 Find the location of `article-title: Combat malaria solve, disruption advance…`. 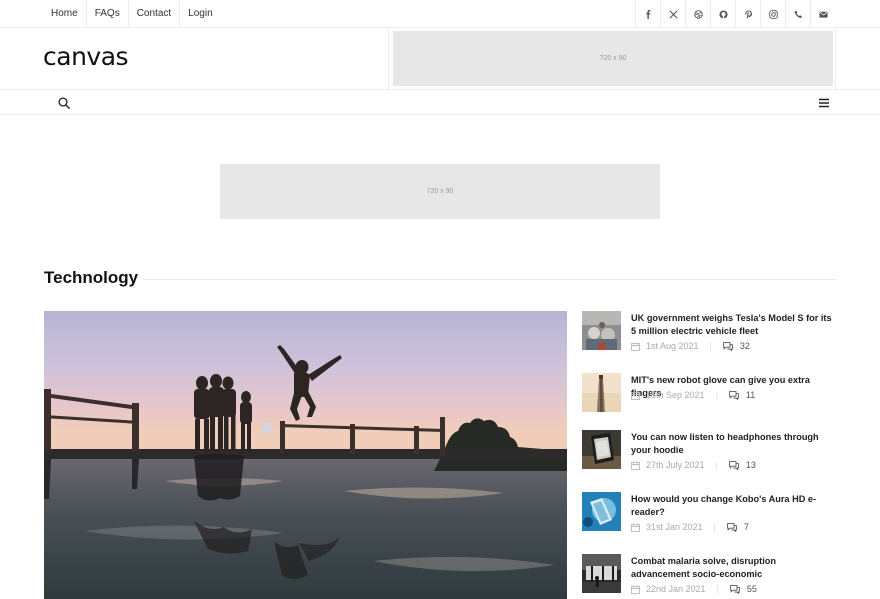

article-title: Combat malaria solve, disruption advance… is located at coordinates (733, 568).